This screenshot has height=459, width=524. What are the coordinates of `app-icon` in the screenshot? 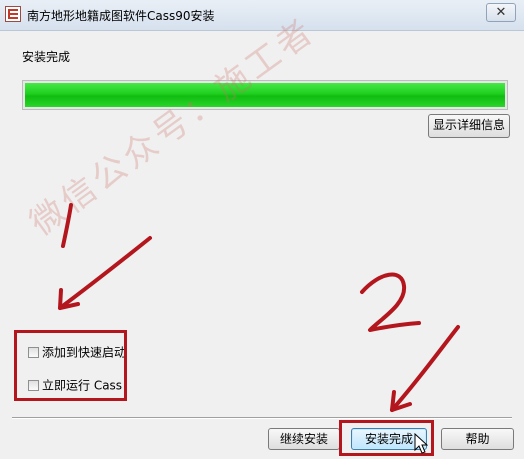 It's located at (13, 14).